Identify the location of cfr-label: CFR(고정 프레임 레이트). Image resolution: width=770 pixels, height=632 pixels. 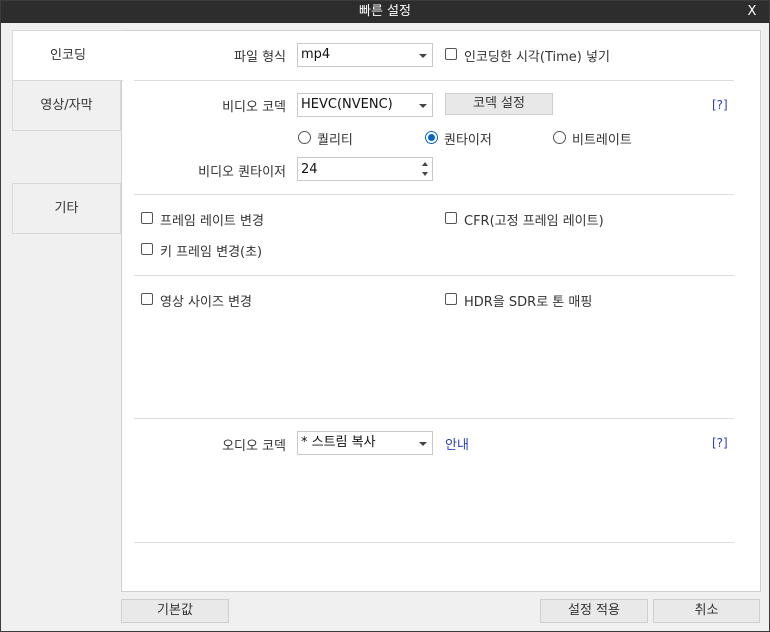
(534, 221).